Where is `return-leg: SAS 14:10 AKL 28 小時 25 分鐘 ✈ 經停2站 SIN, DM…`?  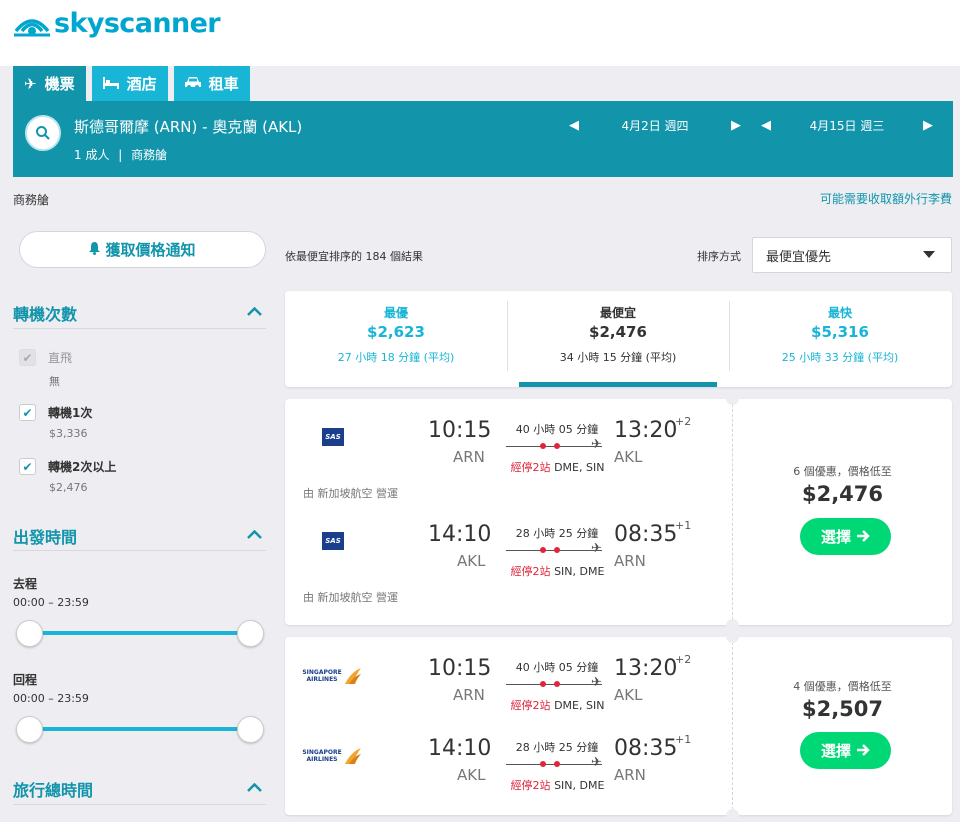
return-leg: SAS 14:10 AKL 28 小時 25 分鐘 ✈ 經停2站 SIN, DM… is located at coordinates (505, 562).